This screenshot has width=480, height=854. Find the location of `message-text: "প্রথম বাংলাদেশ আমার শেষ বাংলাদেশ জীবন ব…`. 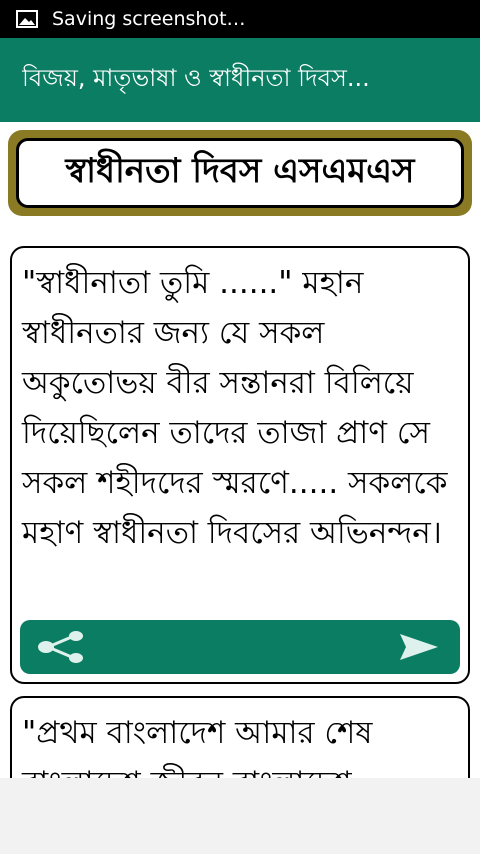

message-text: "প্রথম বাংলাদেশ আমার শেষ বাংলাদেশ জীবন ব… is located at coordinates (197, 746).